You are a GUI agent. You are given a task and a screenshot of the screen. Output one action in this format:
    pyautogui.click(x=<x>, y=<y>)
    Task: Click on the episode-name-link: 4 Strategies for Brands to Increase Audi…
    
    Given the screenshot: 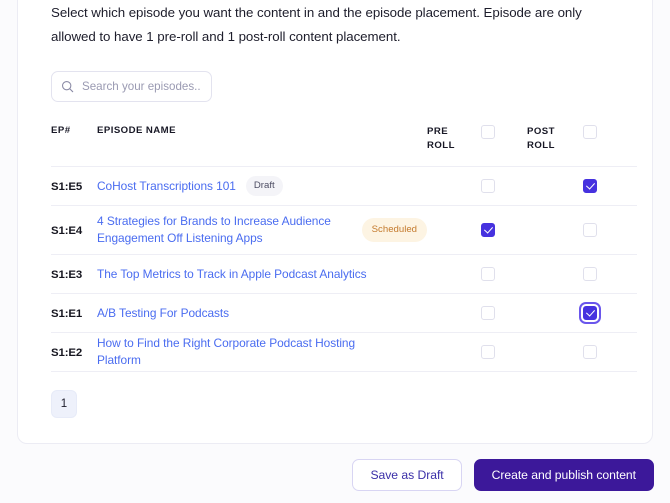 What is the action you would take?
    pyautogui.click(x=224, y=230)
    